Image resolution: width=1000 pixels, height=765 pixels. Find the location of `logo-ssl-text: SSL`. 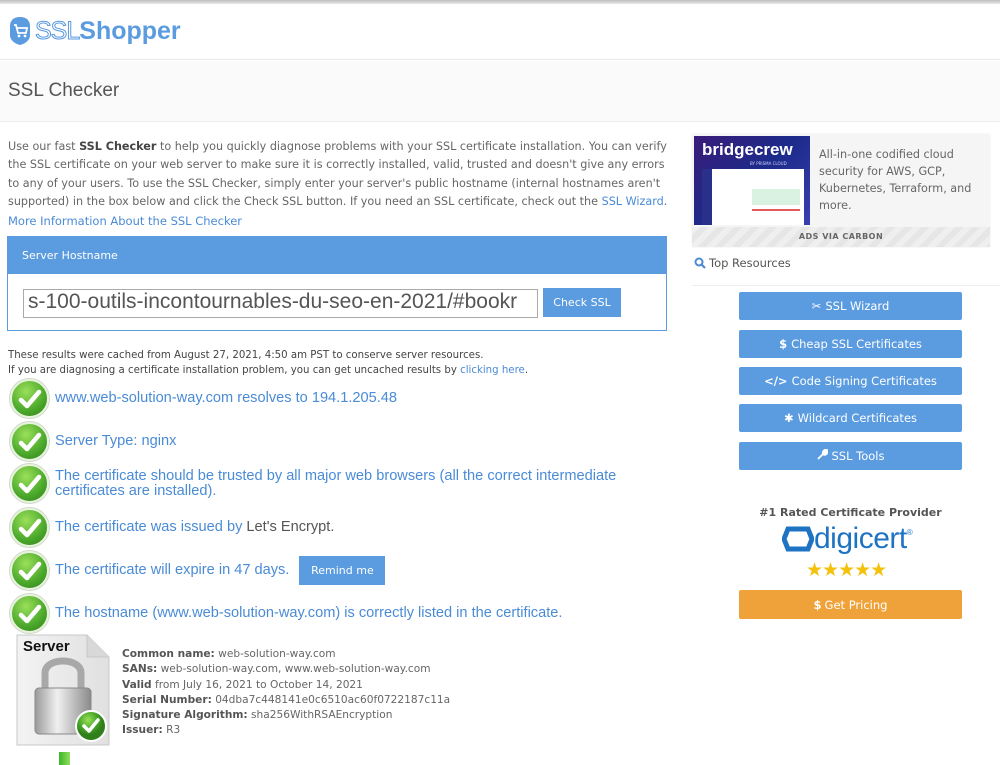

logo-ssl-text: SSL is located at coordinates (57, 30).